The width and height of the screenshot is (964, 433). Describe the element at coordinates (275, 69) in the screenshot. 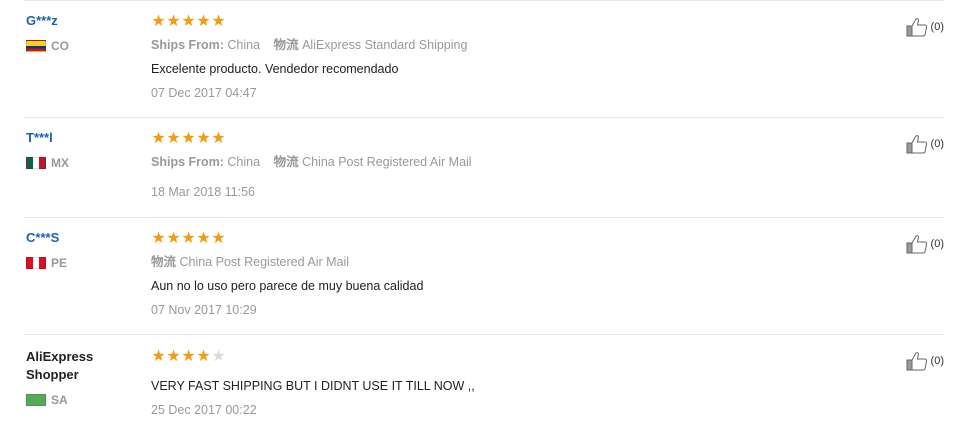

I see `review-text: Excelente producto. Vendedor recomendado` at that location.